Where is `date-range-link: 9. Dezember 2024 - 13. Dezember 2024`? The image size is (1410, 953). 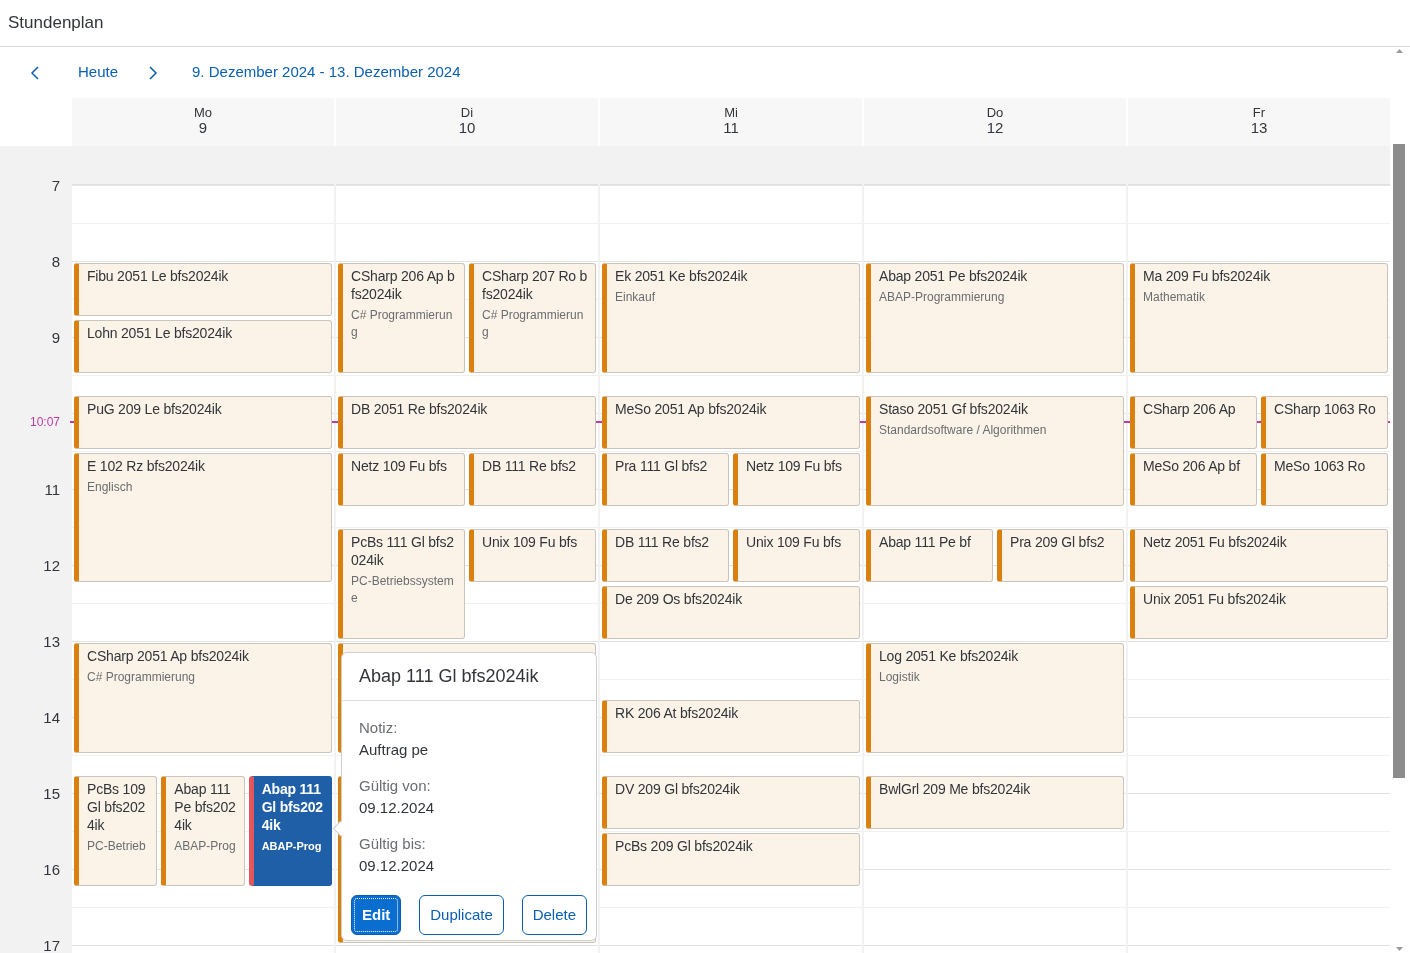 date-range-link: 9. Dezember 2024 - 13. Dezember 2024 is located at coordinates (326, 72).